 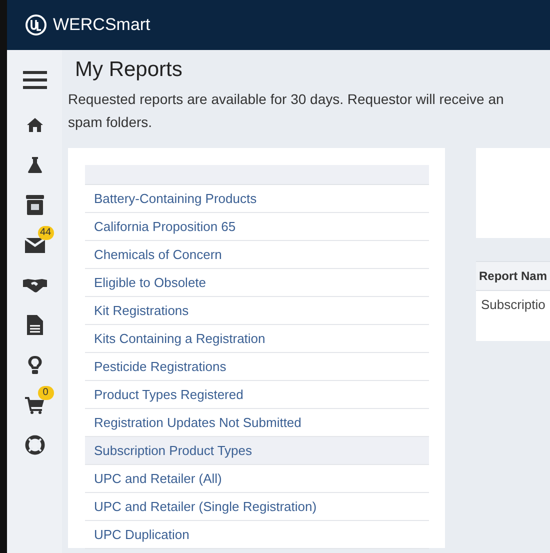 What do you see at coordinates (257, 507) in the screenshot?
I see `report-link: UPC and Retailer (Single Registration)` at bounding box center [257, 507].